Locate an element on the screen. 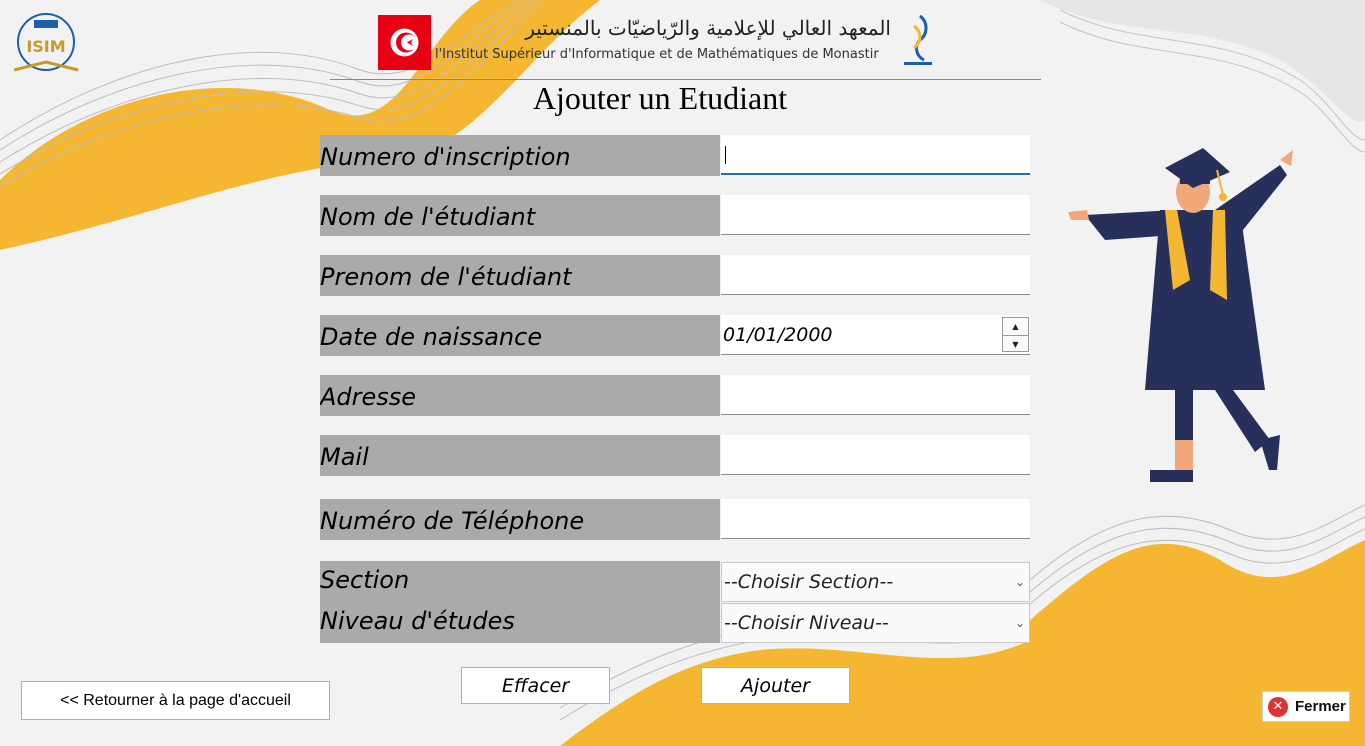 This screenshot has width=1365, height=746. form-row-adresse: Adresse is located at coordinates (675, 395).